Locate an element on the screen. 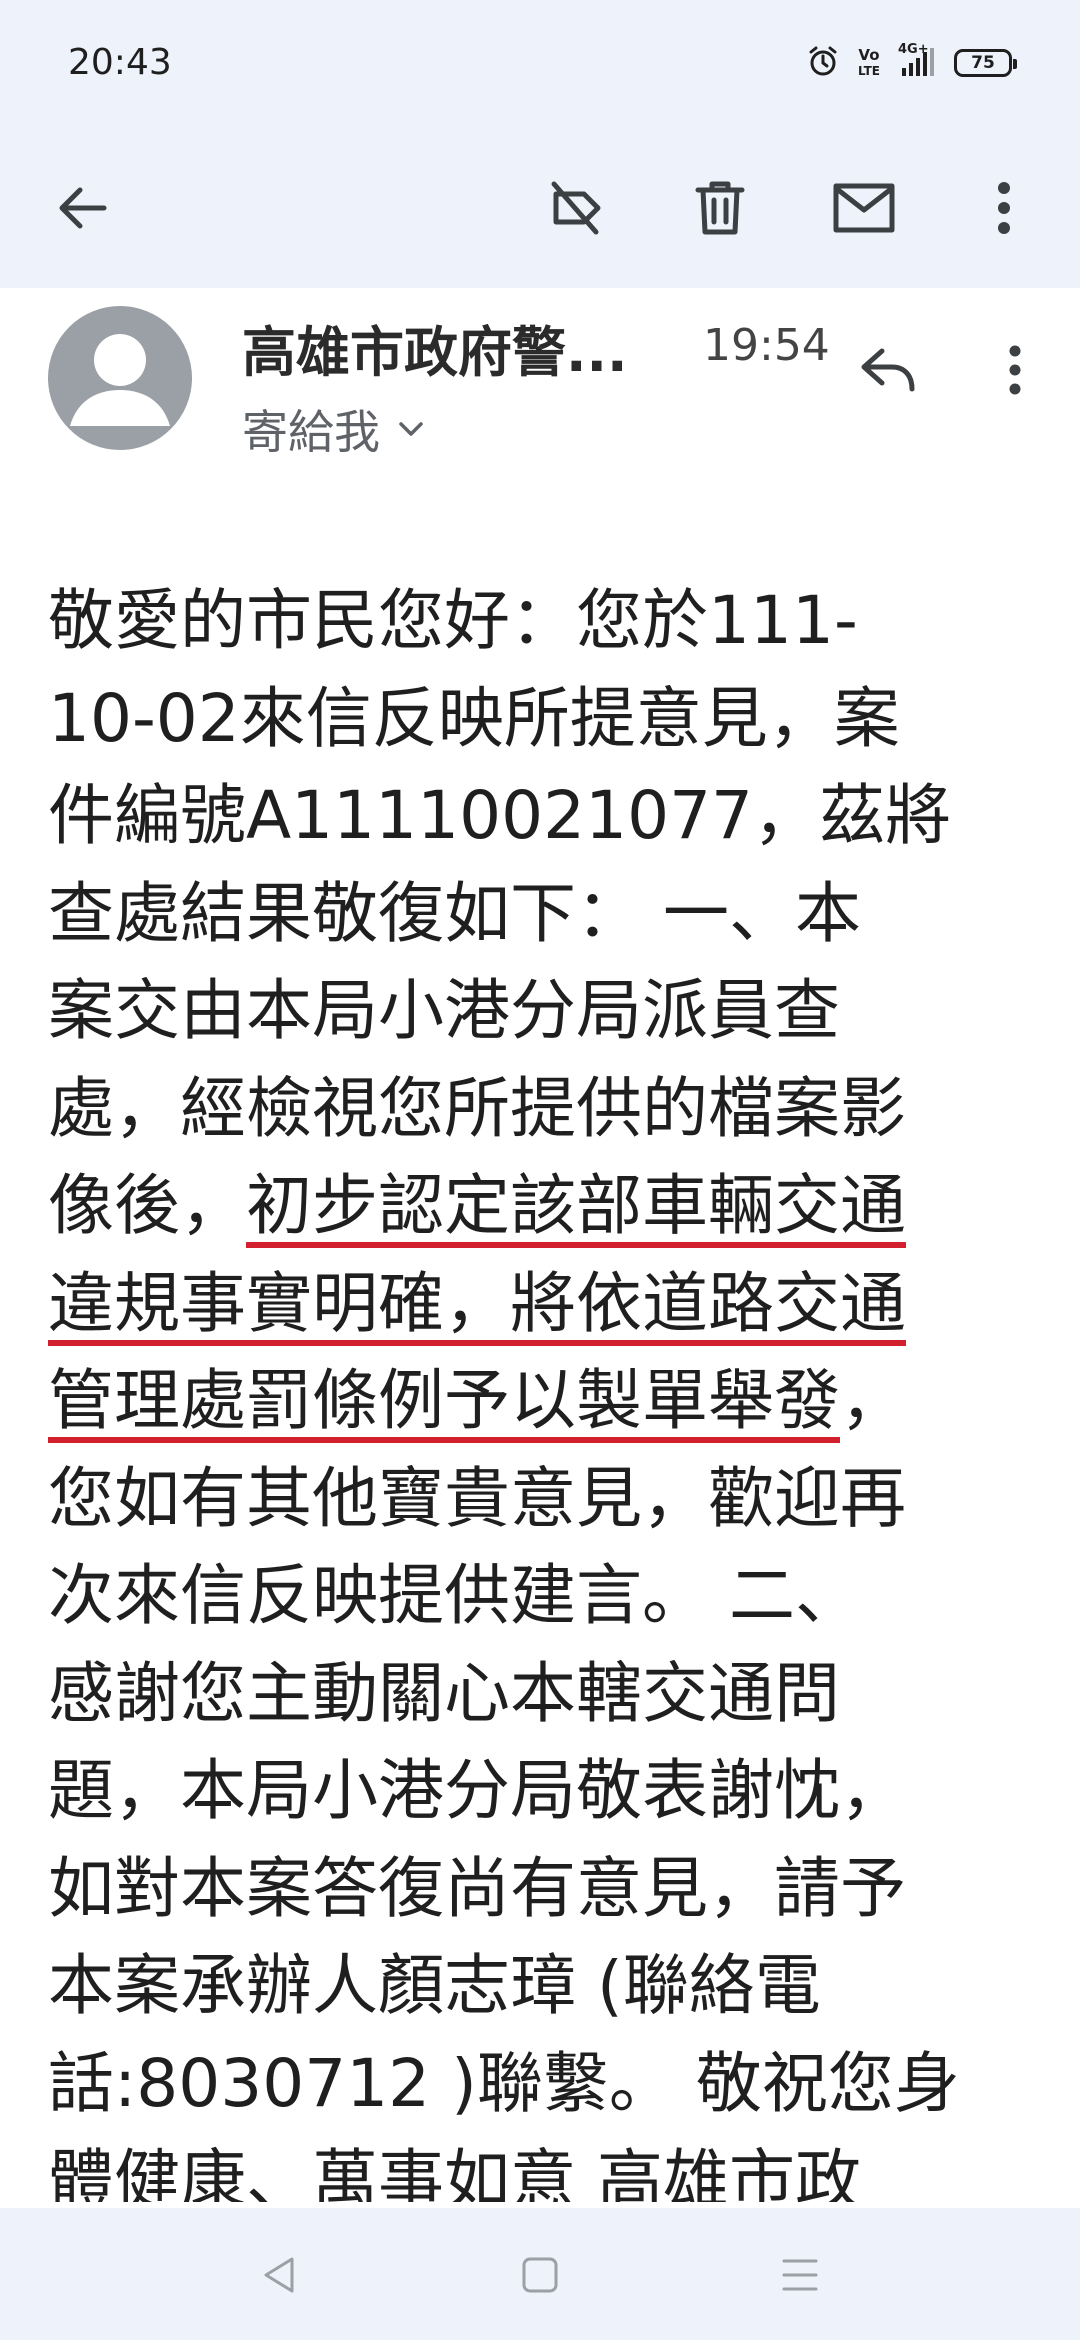 The image size is (1080, 2340). square-home-icon is located at coordinates (540, 2275).